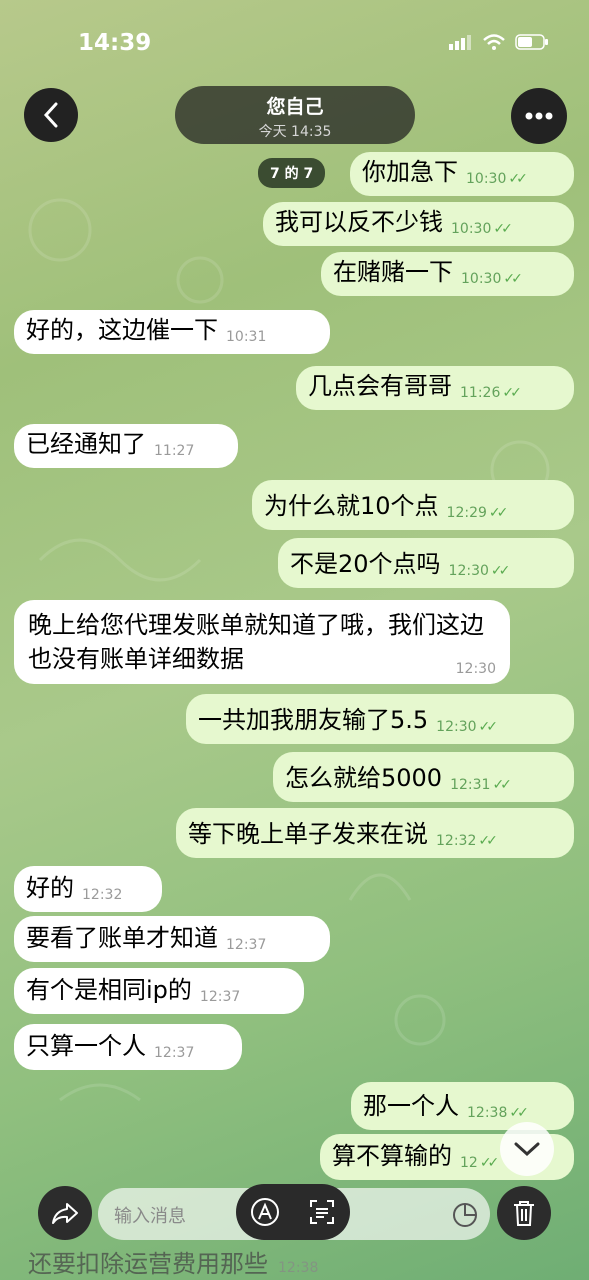  Describe the element at coordinates (265, 1212) in the screenshot. I see `text-format-icon` at that location.